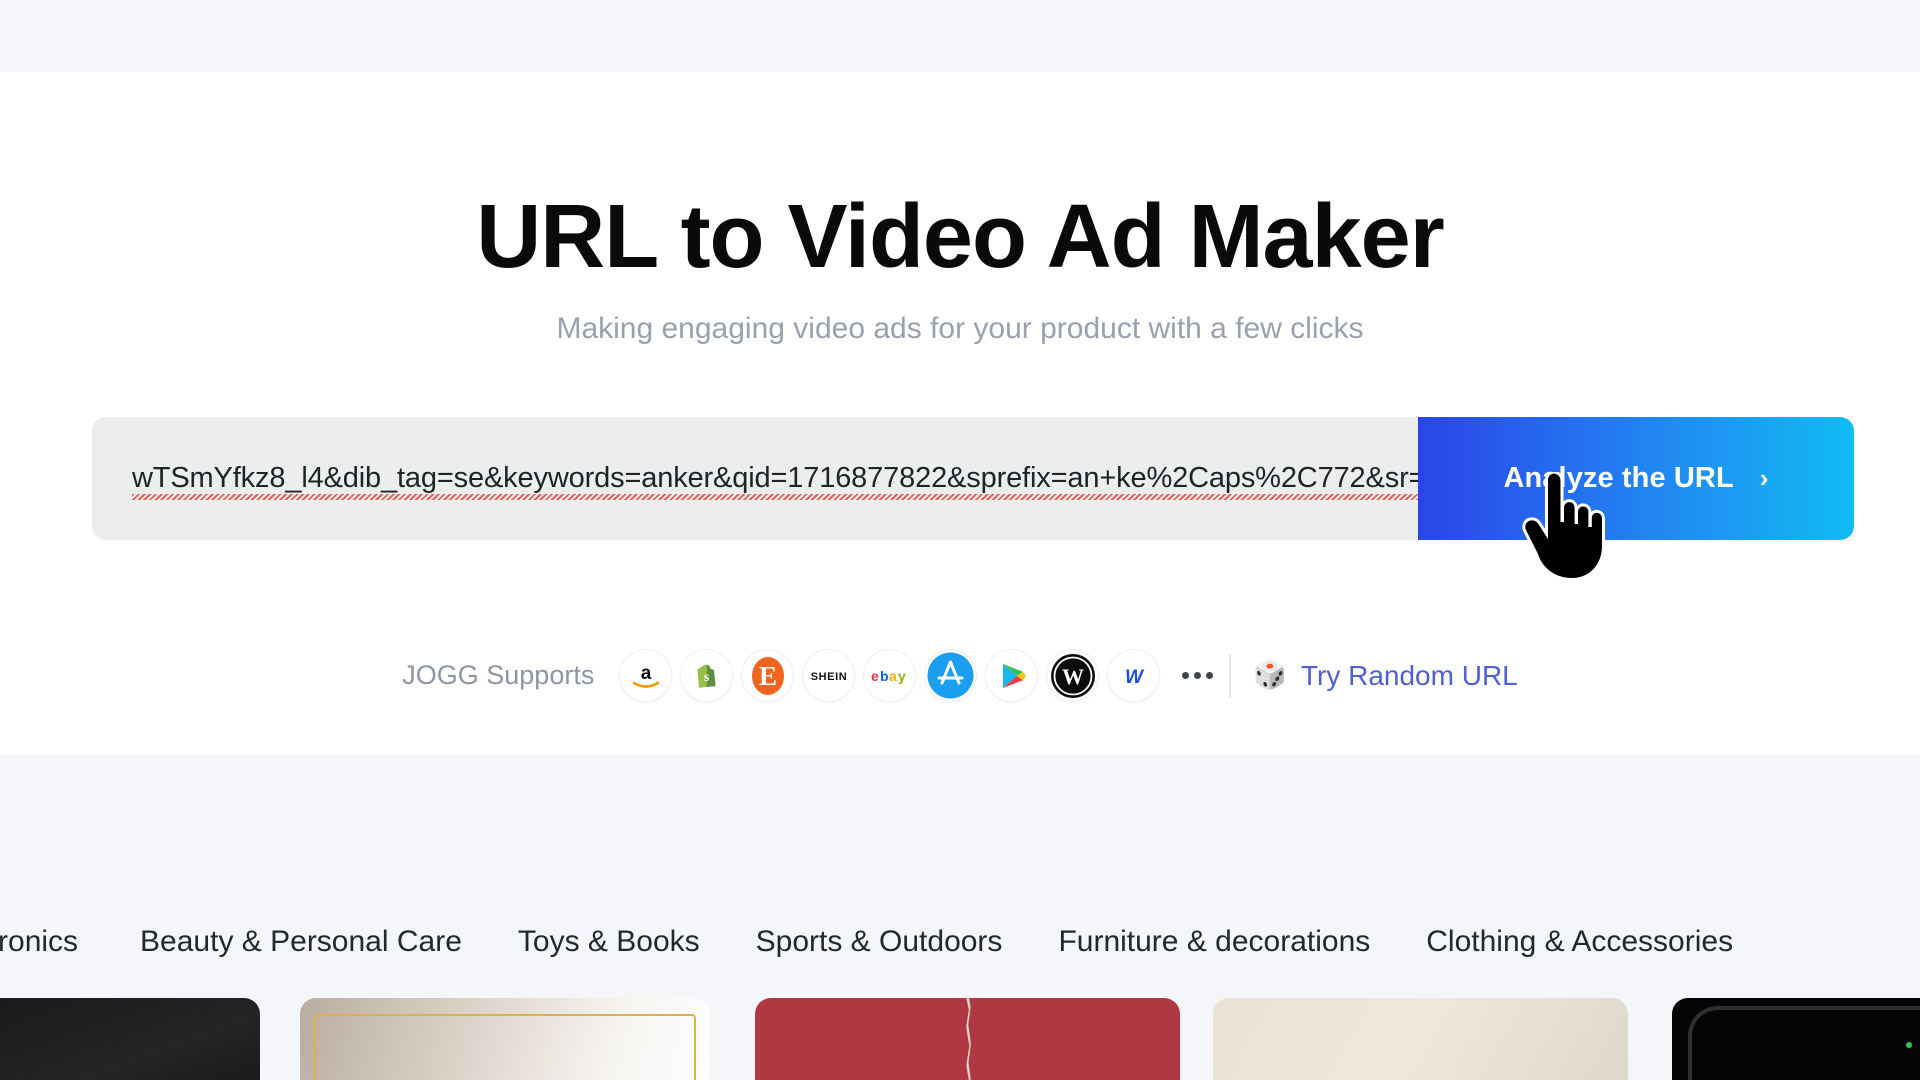 The height and width of the screenshot is (1080, 1920). What do you see at coordinates (960, 36) in the screenshot?
I see `top-band` at bounding box center [960, 36].